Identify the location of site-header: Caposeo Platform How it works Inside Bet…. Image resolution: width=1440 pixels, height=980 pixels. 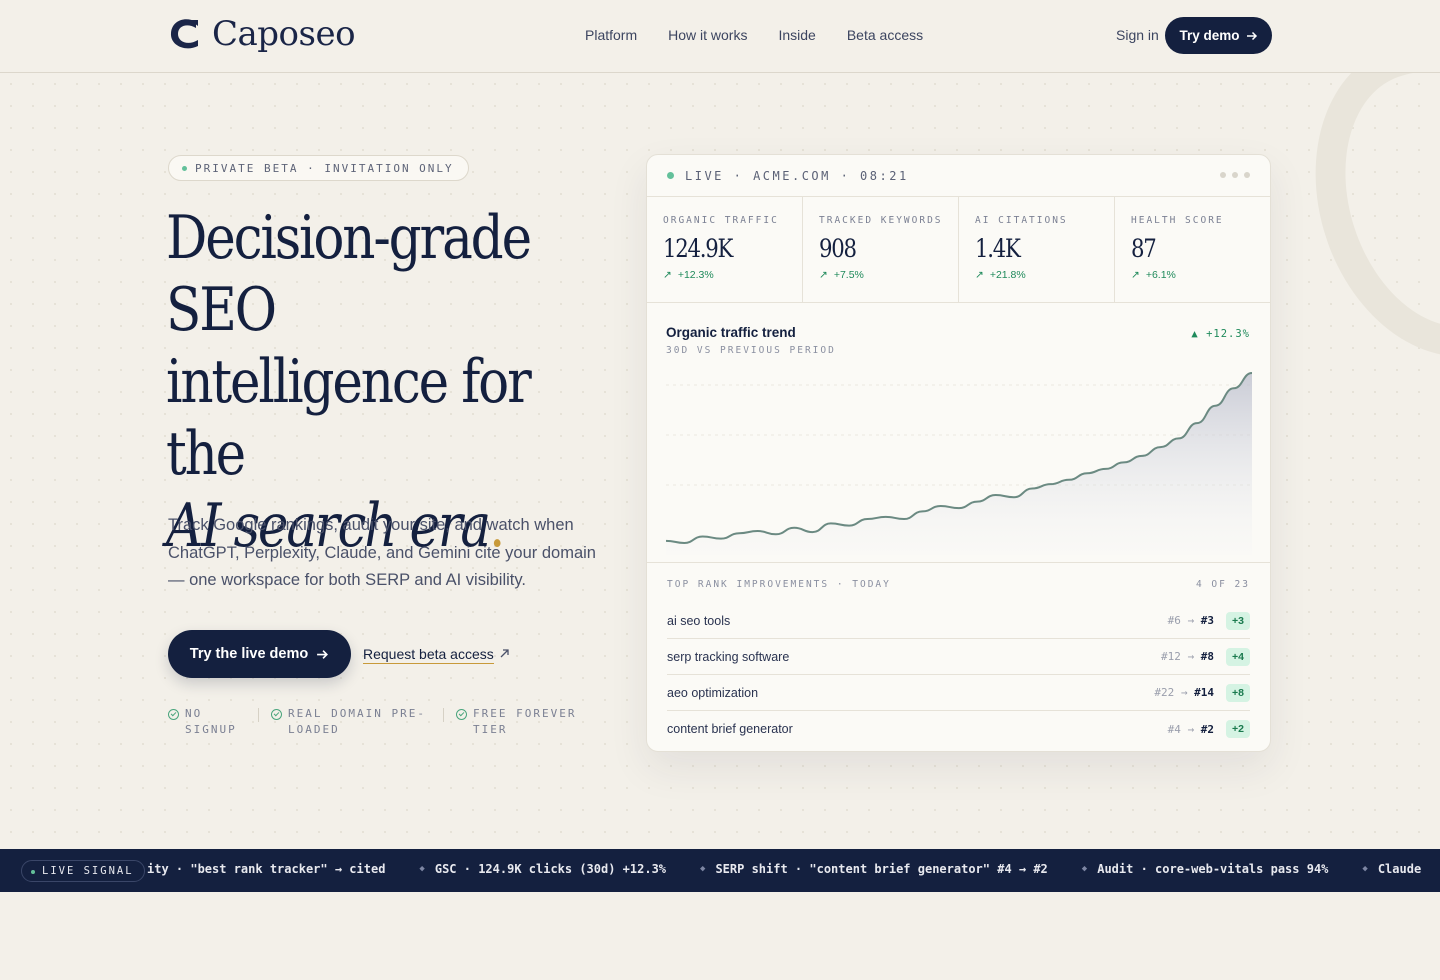
(720, 36).